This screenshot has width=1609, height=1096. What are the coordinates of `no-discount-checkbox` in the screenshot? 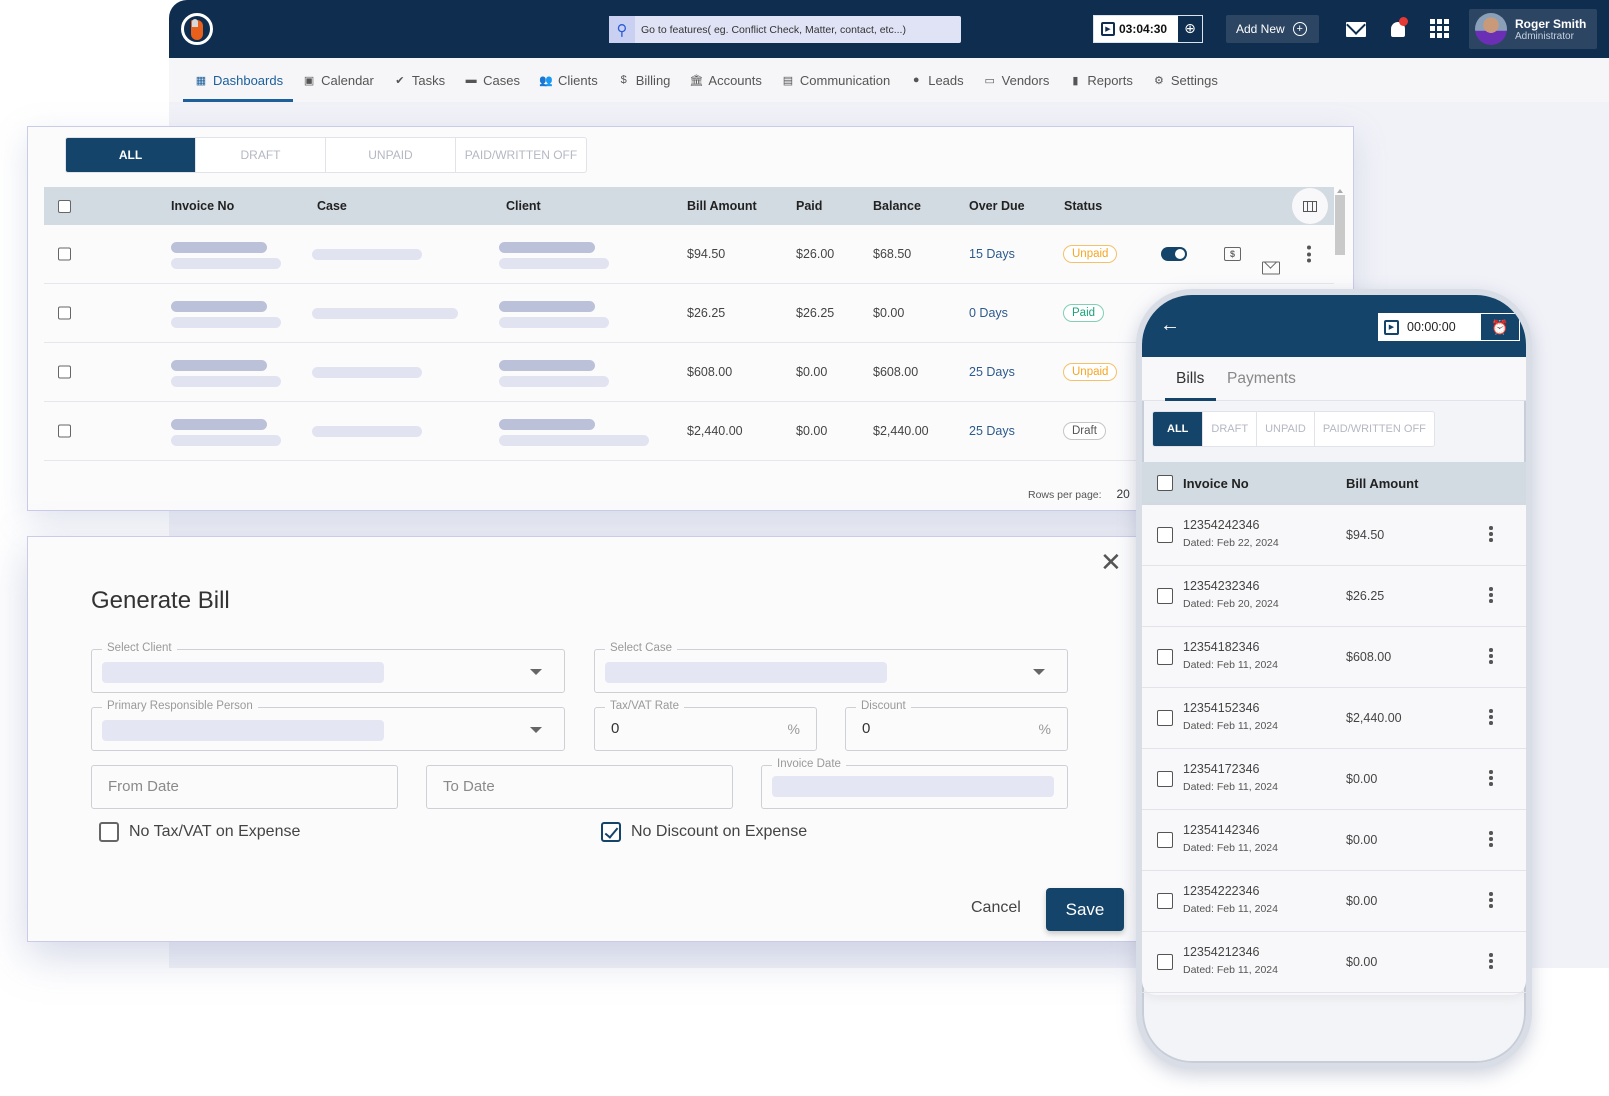 It's located at (611, 832).